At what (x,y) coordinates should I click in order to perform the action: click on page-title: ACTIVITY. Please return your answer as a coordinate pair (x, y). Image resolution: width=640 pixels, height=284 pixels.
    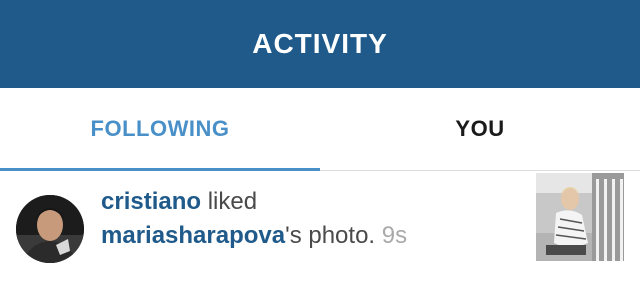
    Looking at the image, I should click on (320, 43).